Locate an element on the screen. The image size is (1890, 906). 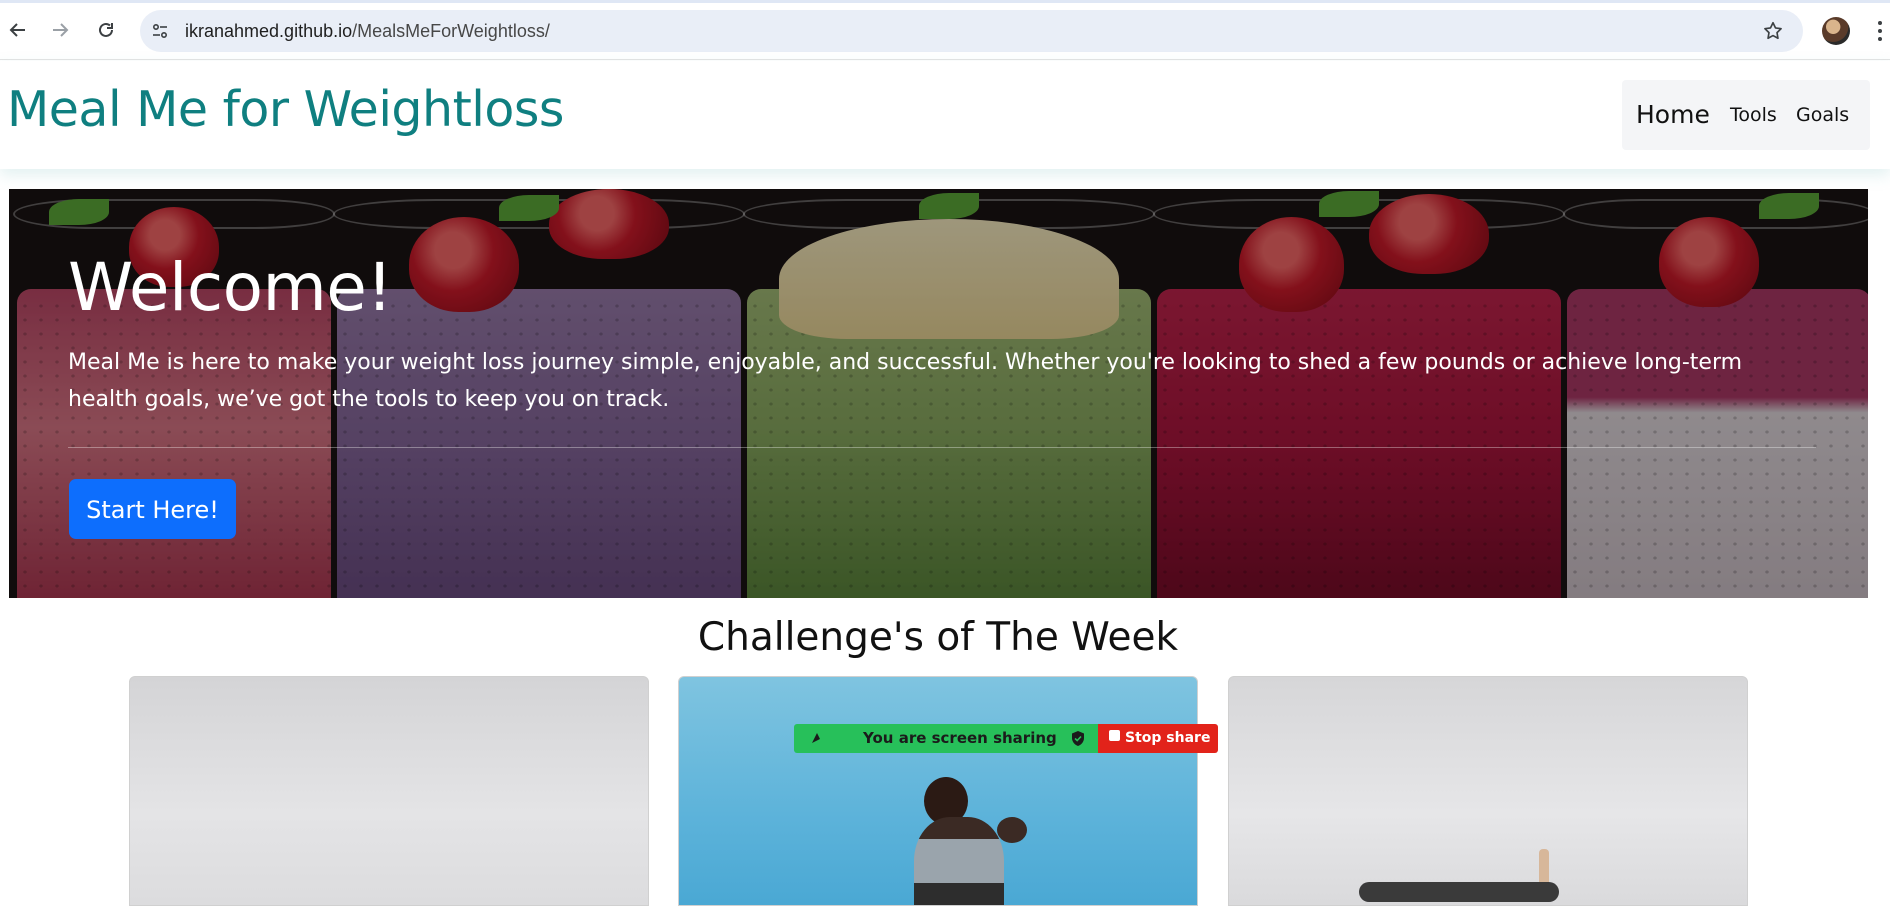
screen-share-label: You are screen sharing is located at coordinates (960, 738).